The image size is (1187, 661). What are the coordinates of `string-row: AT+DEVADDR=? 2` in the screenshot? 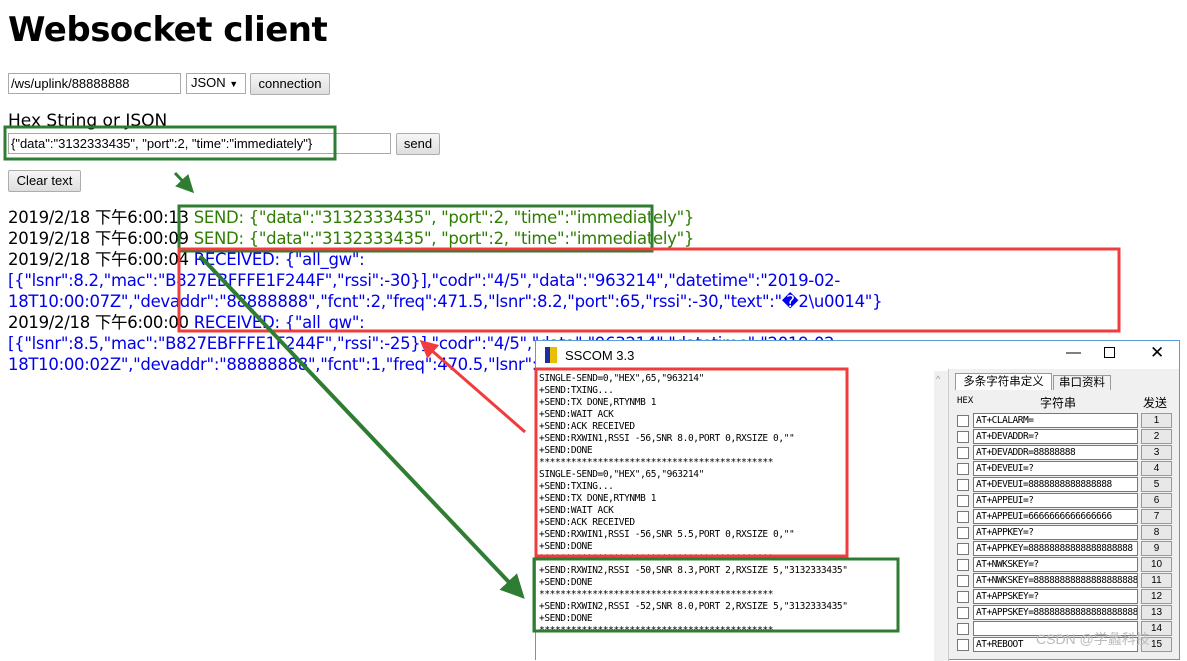 It's located at (1065, 437).